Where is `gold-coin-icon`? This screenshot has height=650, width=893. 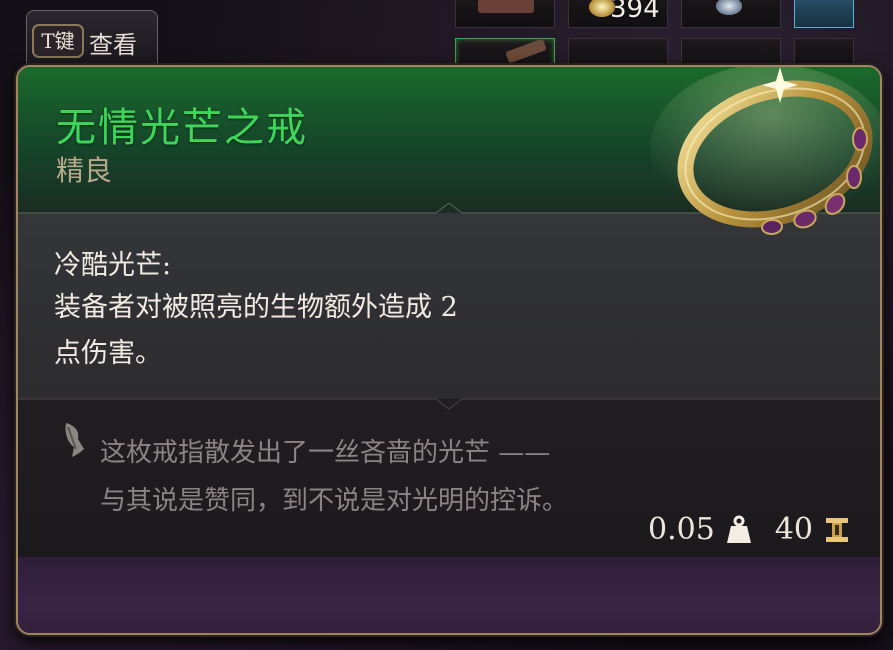
gold-coin-icon is located at coordinates (837, 529).